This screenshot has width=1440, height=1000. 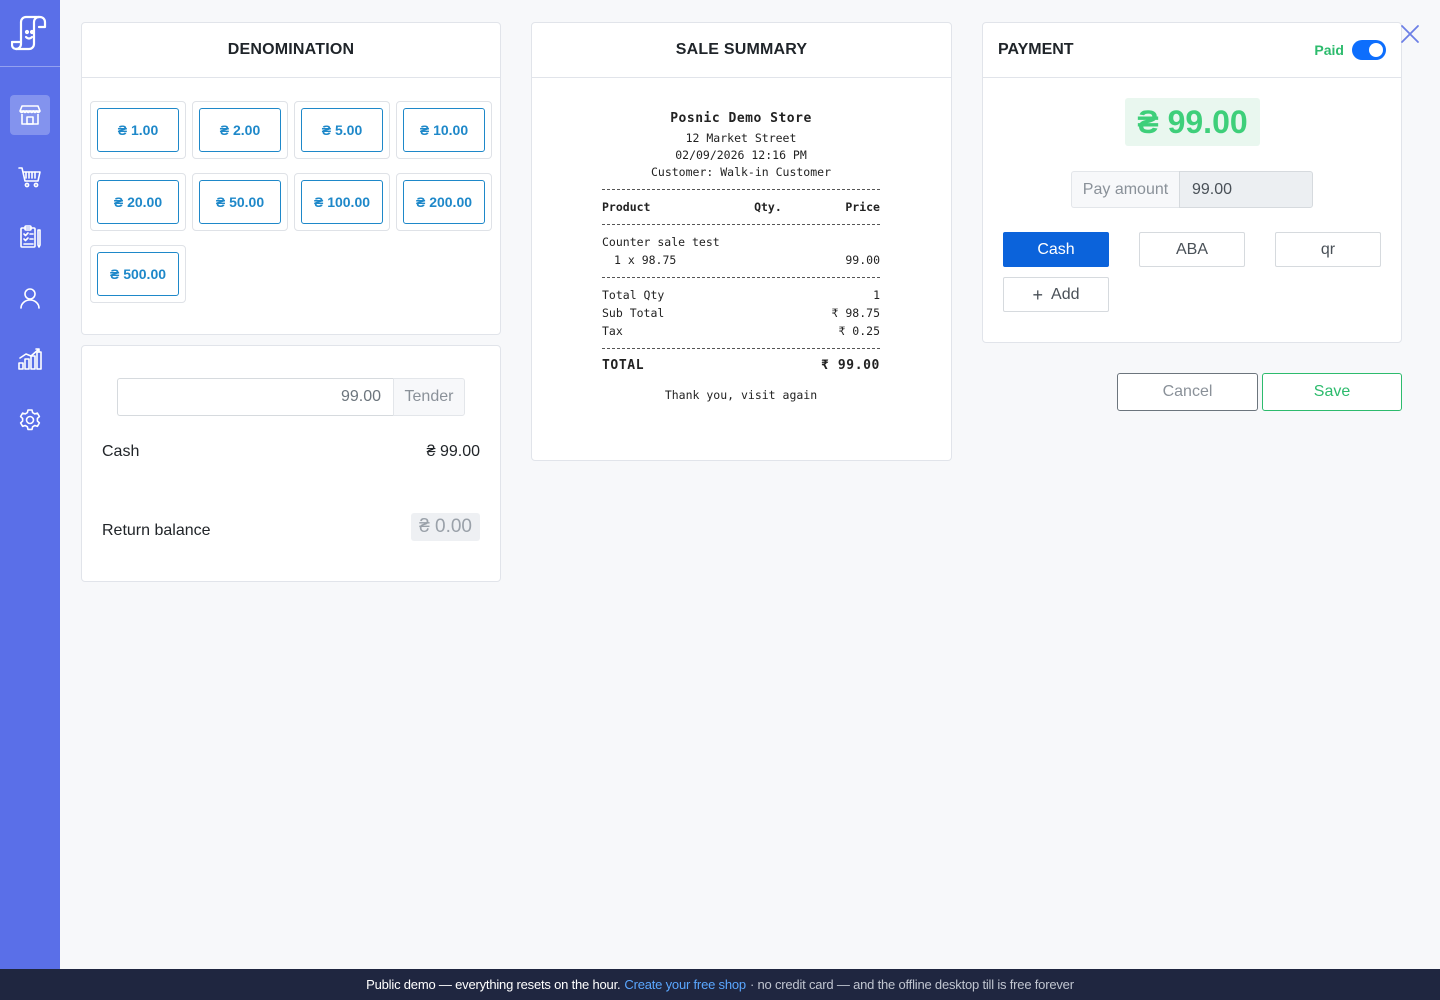 I want to click on save-button: Save, so click(x=1332, y=392).